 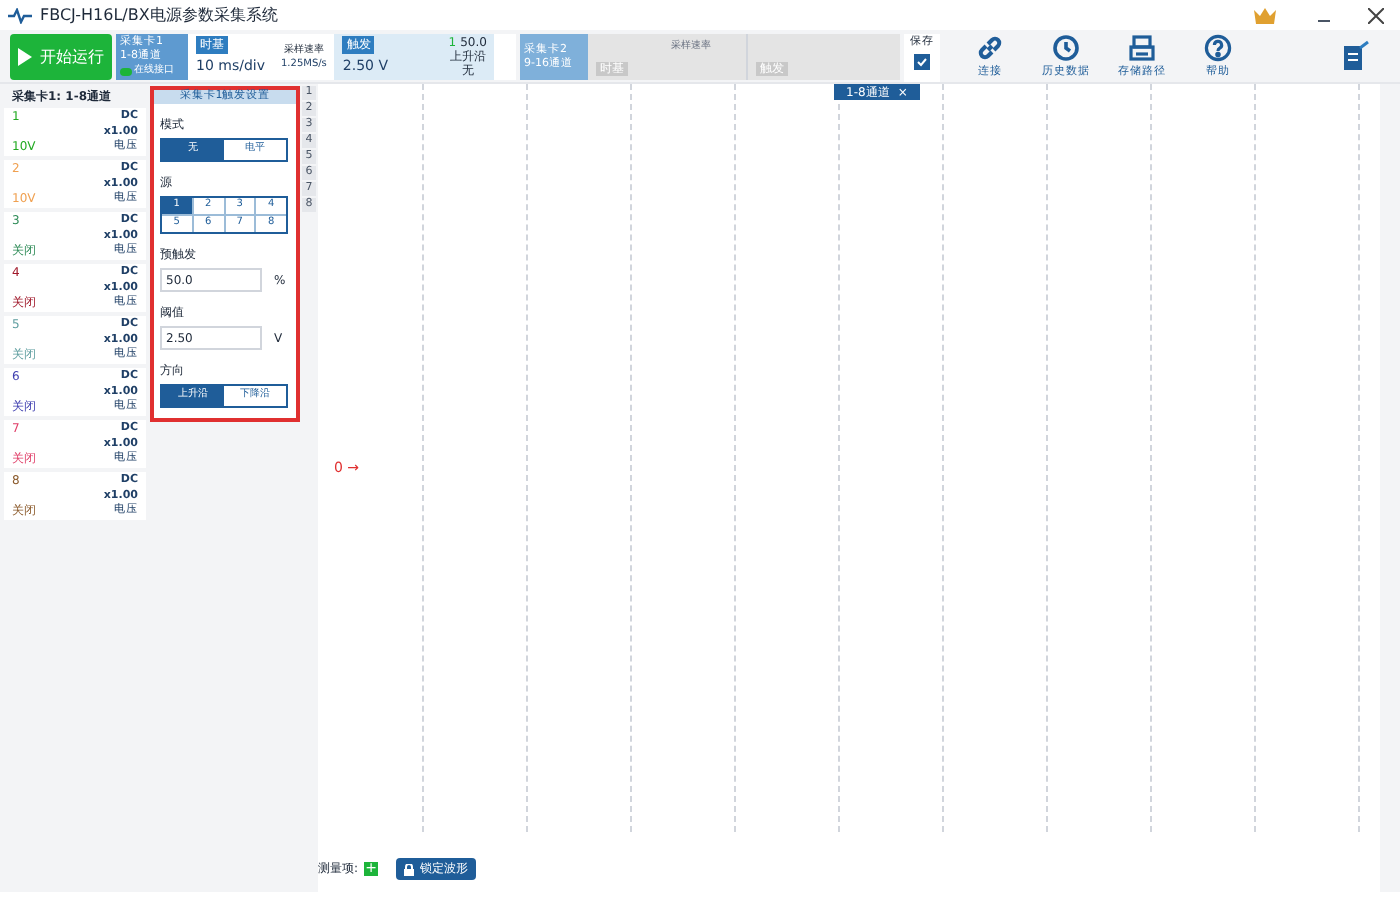 What do you see at coordinates (20, 15) in the screenshot?
I see `app-logo-icon` at bounding box center [20, 15].